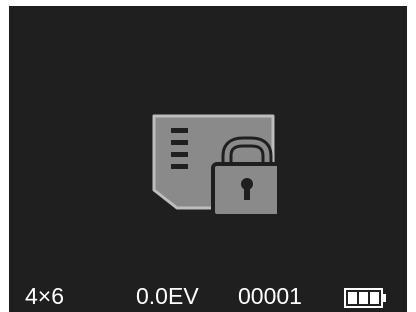 The image size is (416, 312). What do you see at coordinates (365, 298) in the screenshot?
I see `battery-full-icon` at bounding box center [365, 298].